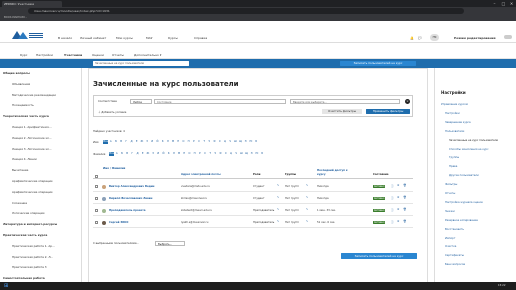 This screenshot has width=516, height=290. I want to click on bookmark-item: ВОСК-МАКМ-80 –, so click(15, 17).